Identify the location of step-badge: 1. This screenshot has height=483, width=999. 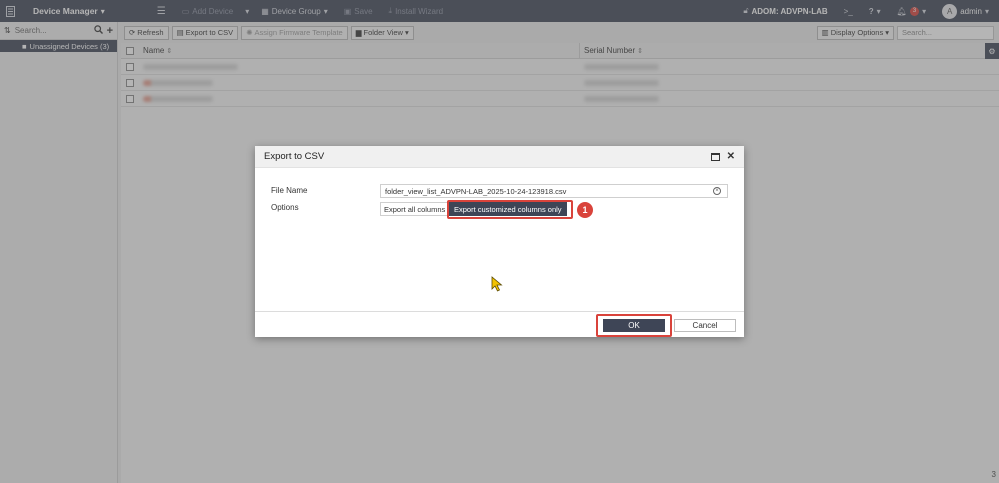
(585, 210).